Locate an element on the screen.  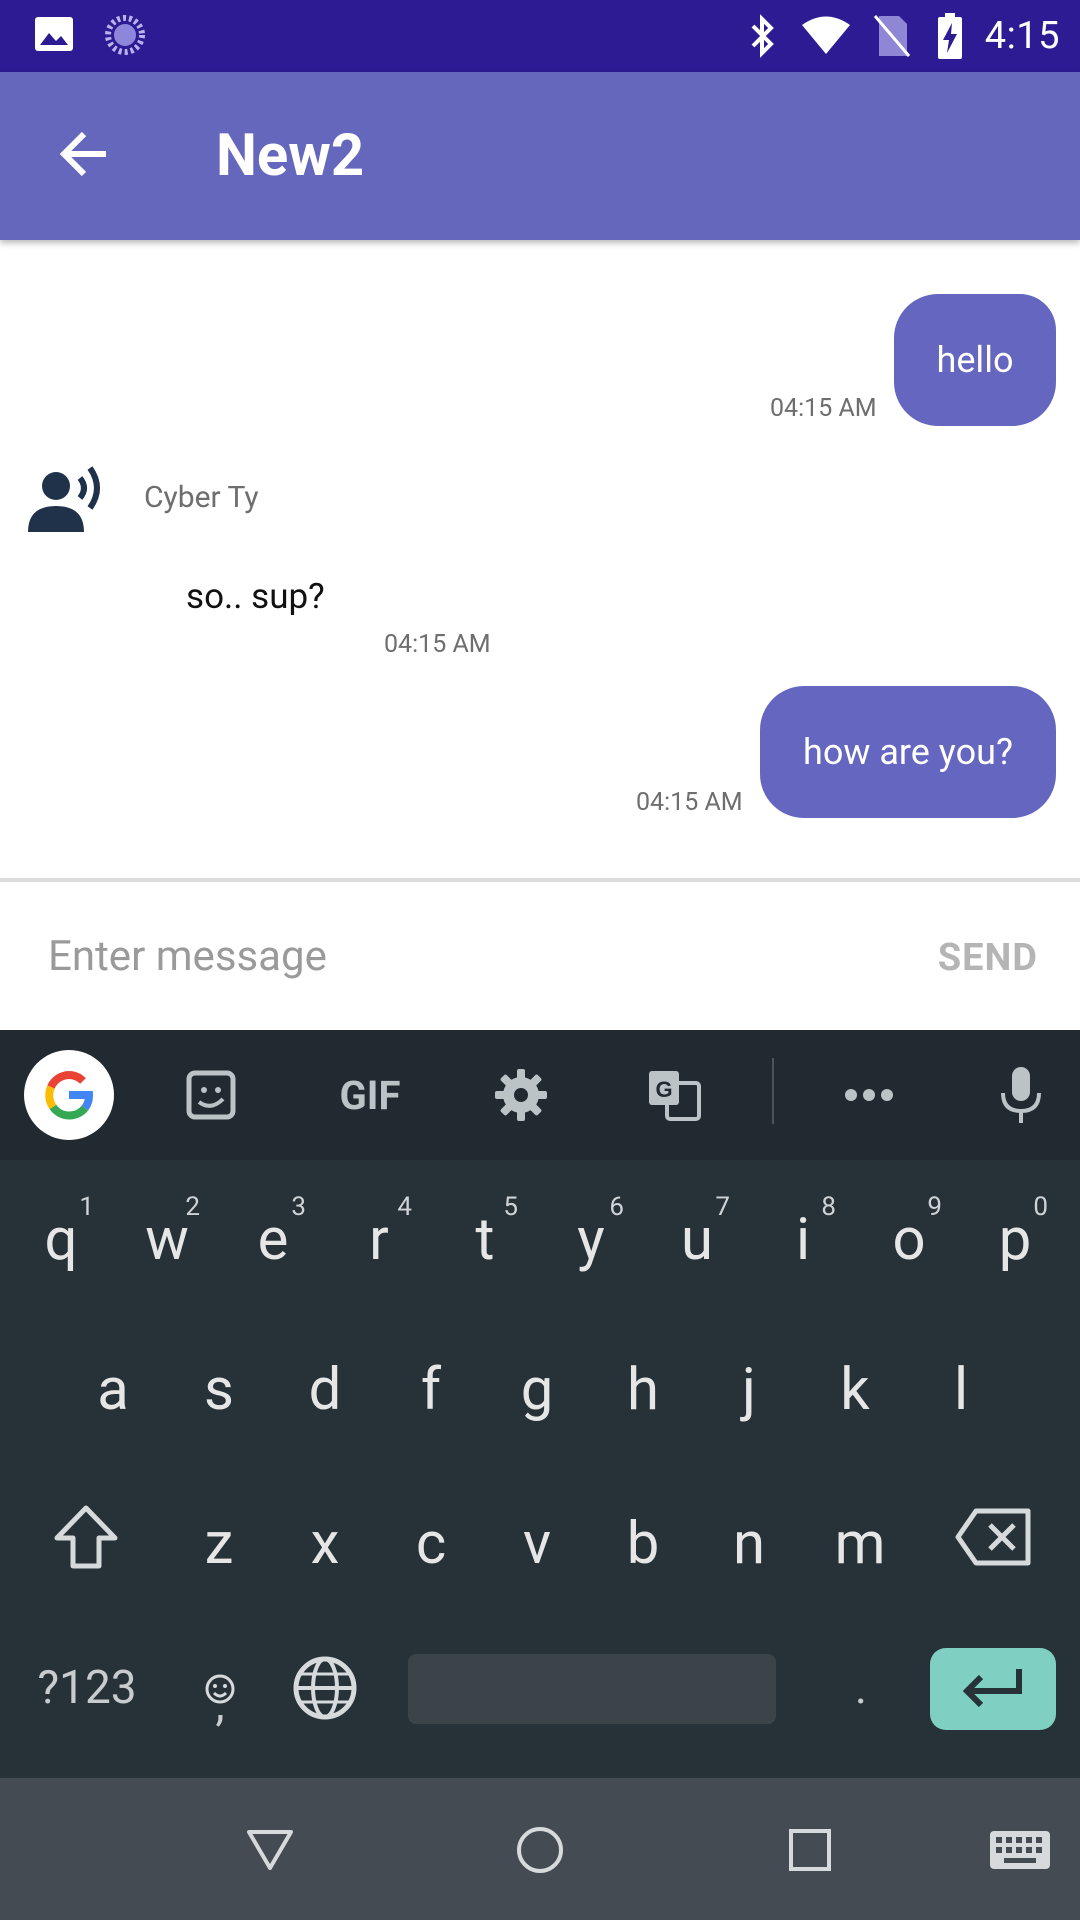
outgoing-message-bubble: hello is located at coordinates (975, 360).